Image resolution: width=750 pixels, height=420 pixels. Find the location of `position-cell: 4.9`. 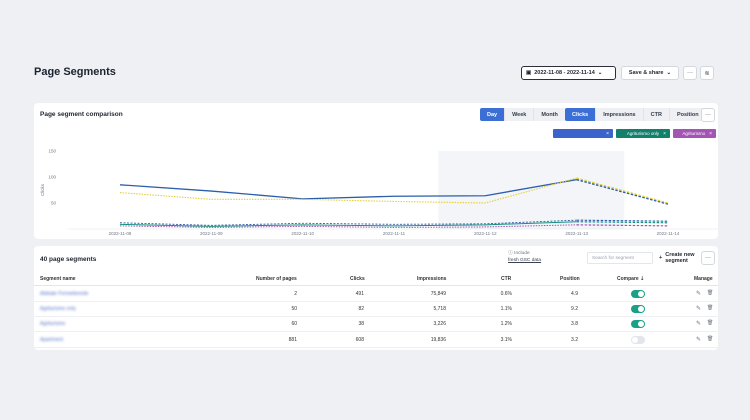

position-cell: 4.9 is located at coordinates (574, 294).